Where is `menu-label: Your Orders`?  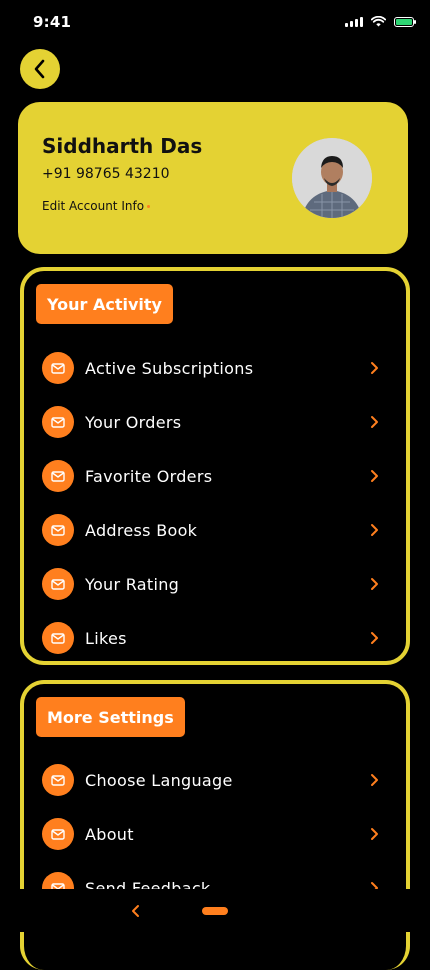
menu-label: Your Orders is located at coordinates (133, 422).